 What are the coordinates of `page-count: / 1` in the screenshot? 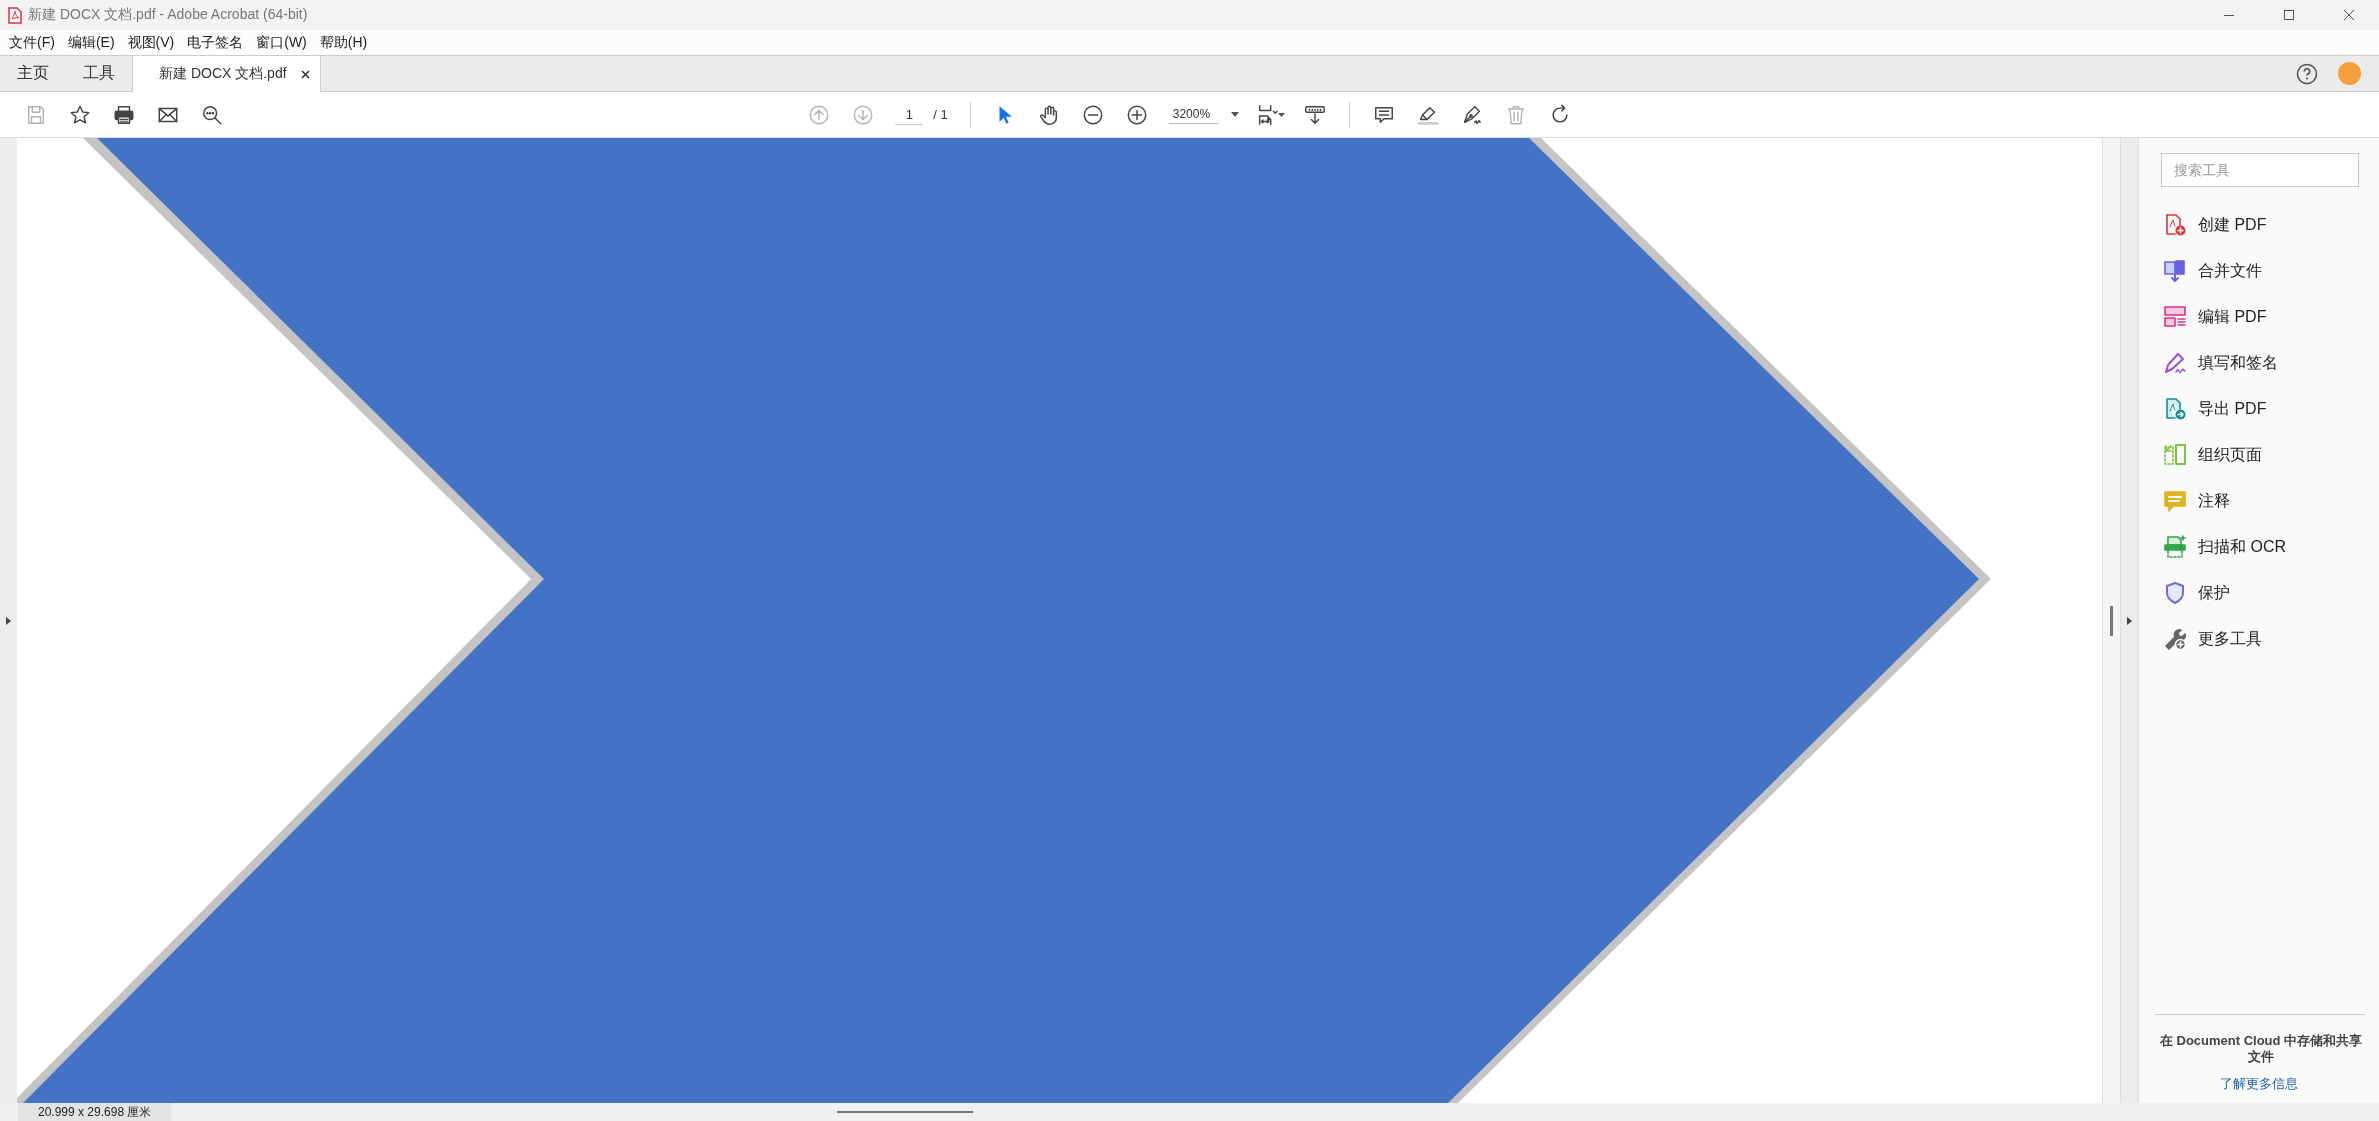 It's located at (940, 114).